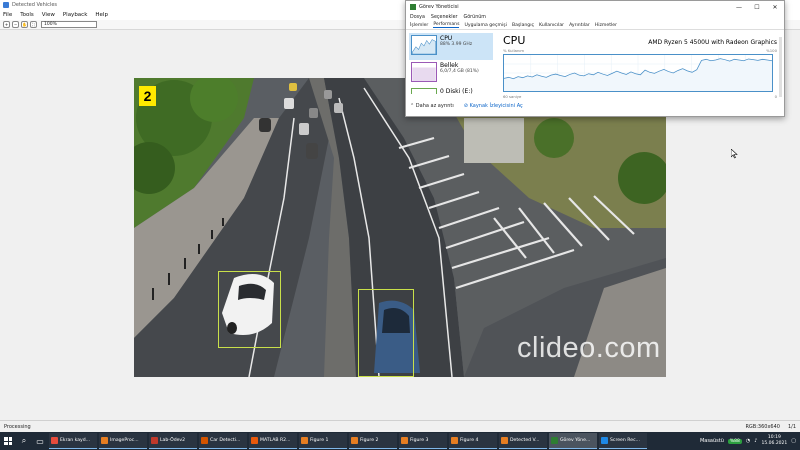  Describe the element at coordinates (419, 25) in the screenshot. I see `tab-islemler: İşlemler` at that location.